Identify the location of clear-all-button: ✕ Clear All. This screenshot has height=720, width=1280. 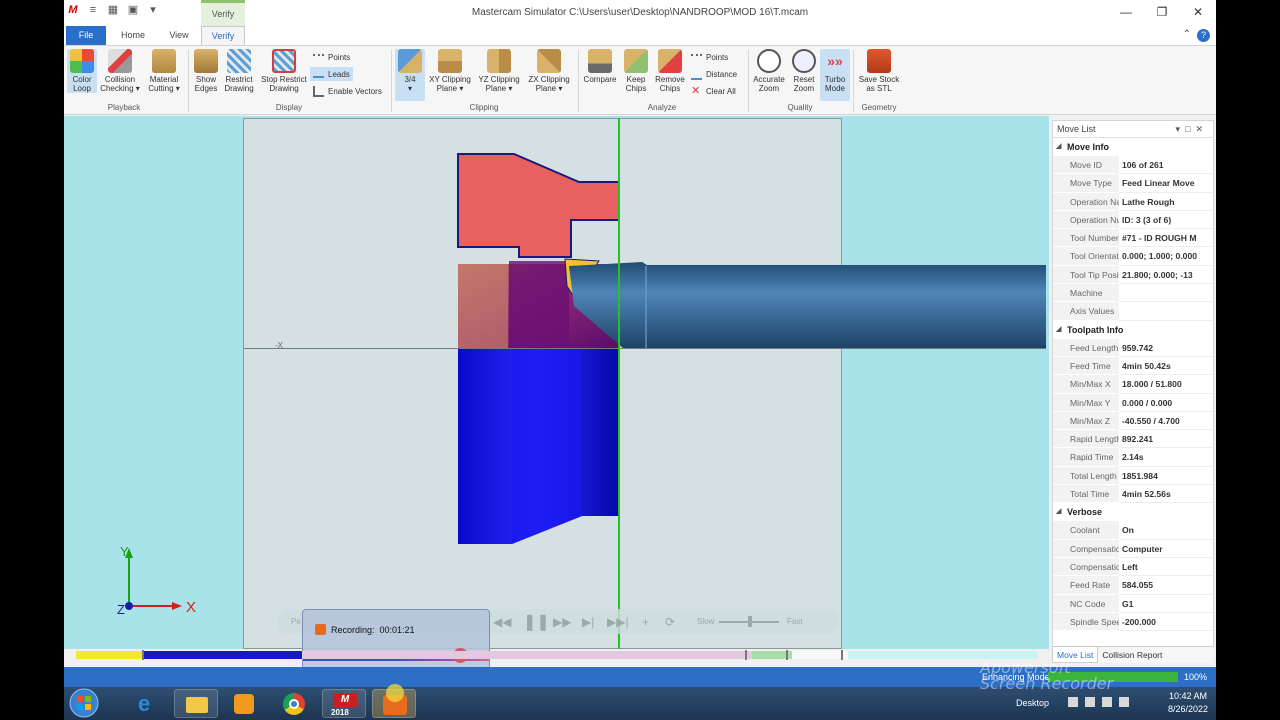
(713, 91).